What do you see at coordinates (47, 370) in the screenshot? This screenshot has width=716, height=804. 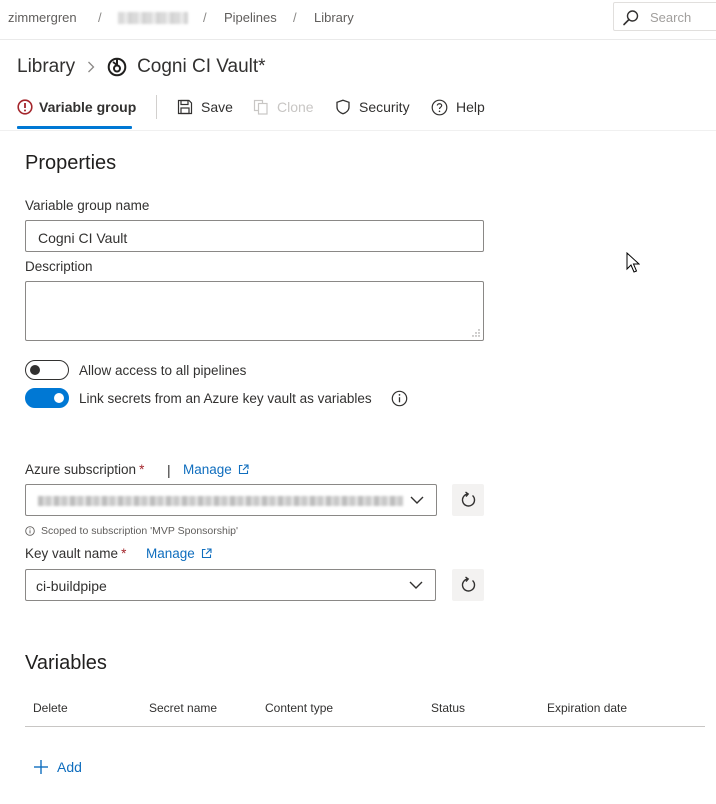 I see `allow-all-pipelines-toggle` at bounding box center [47, 370].